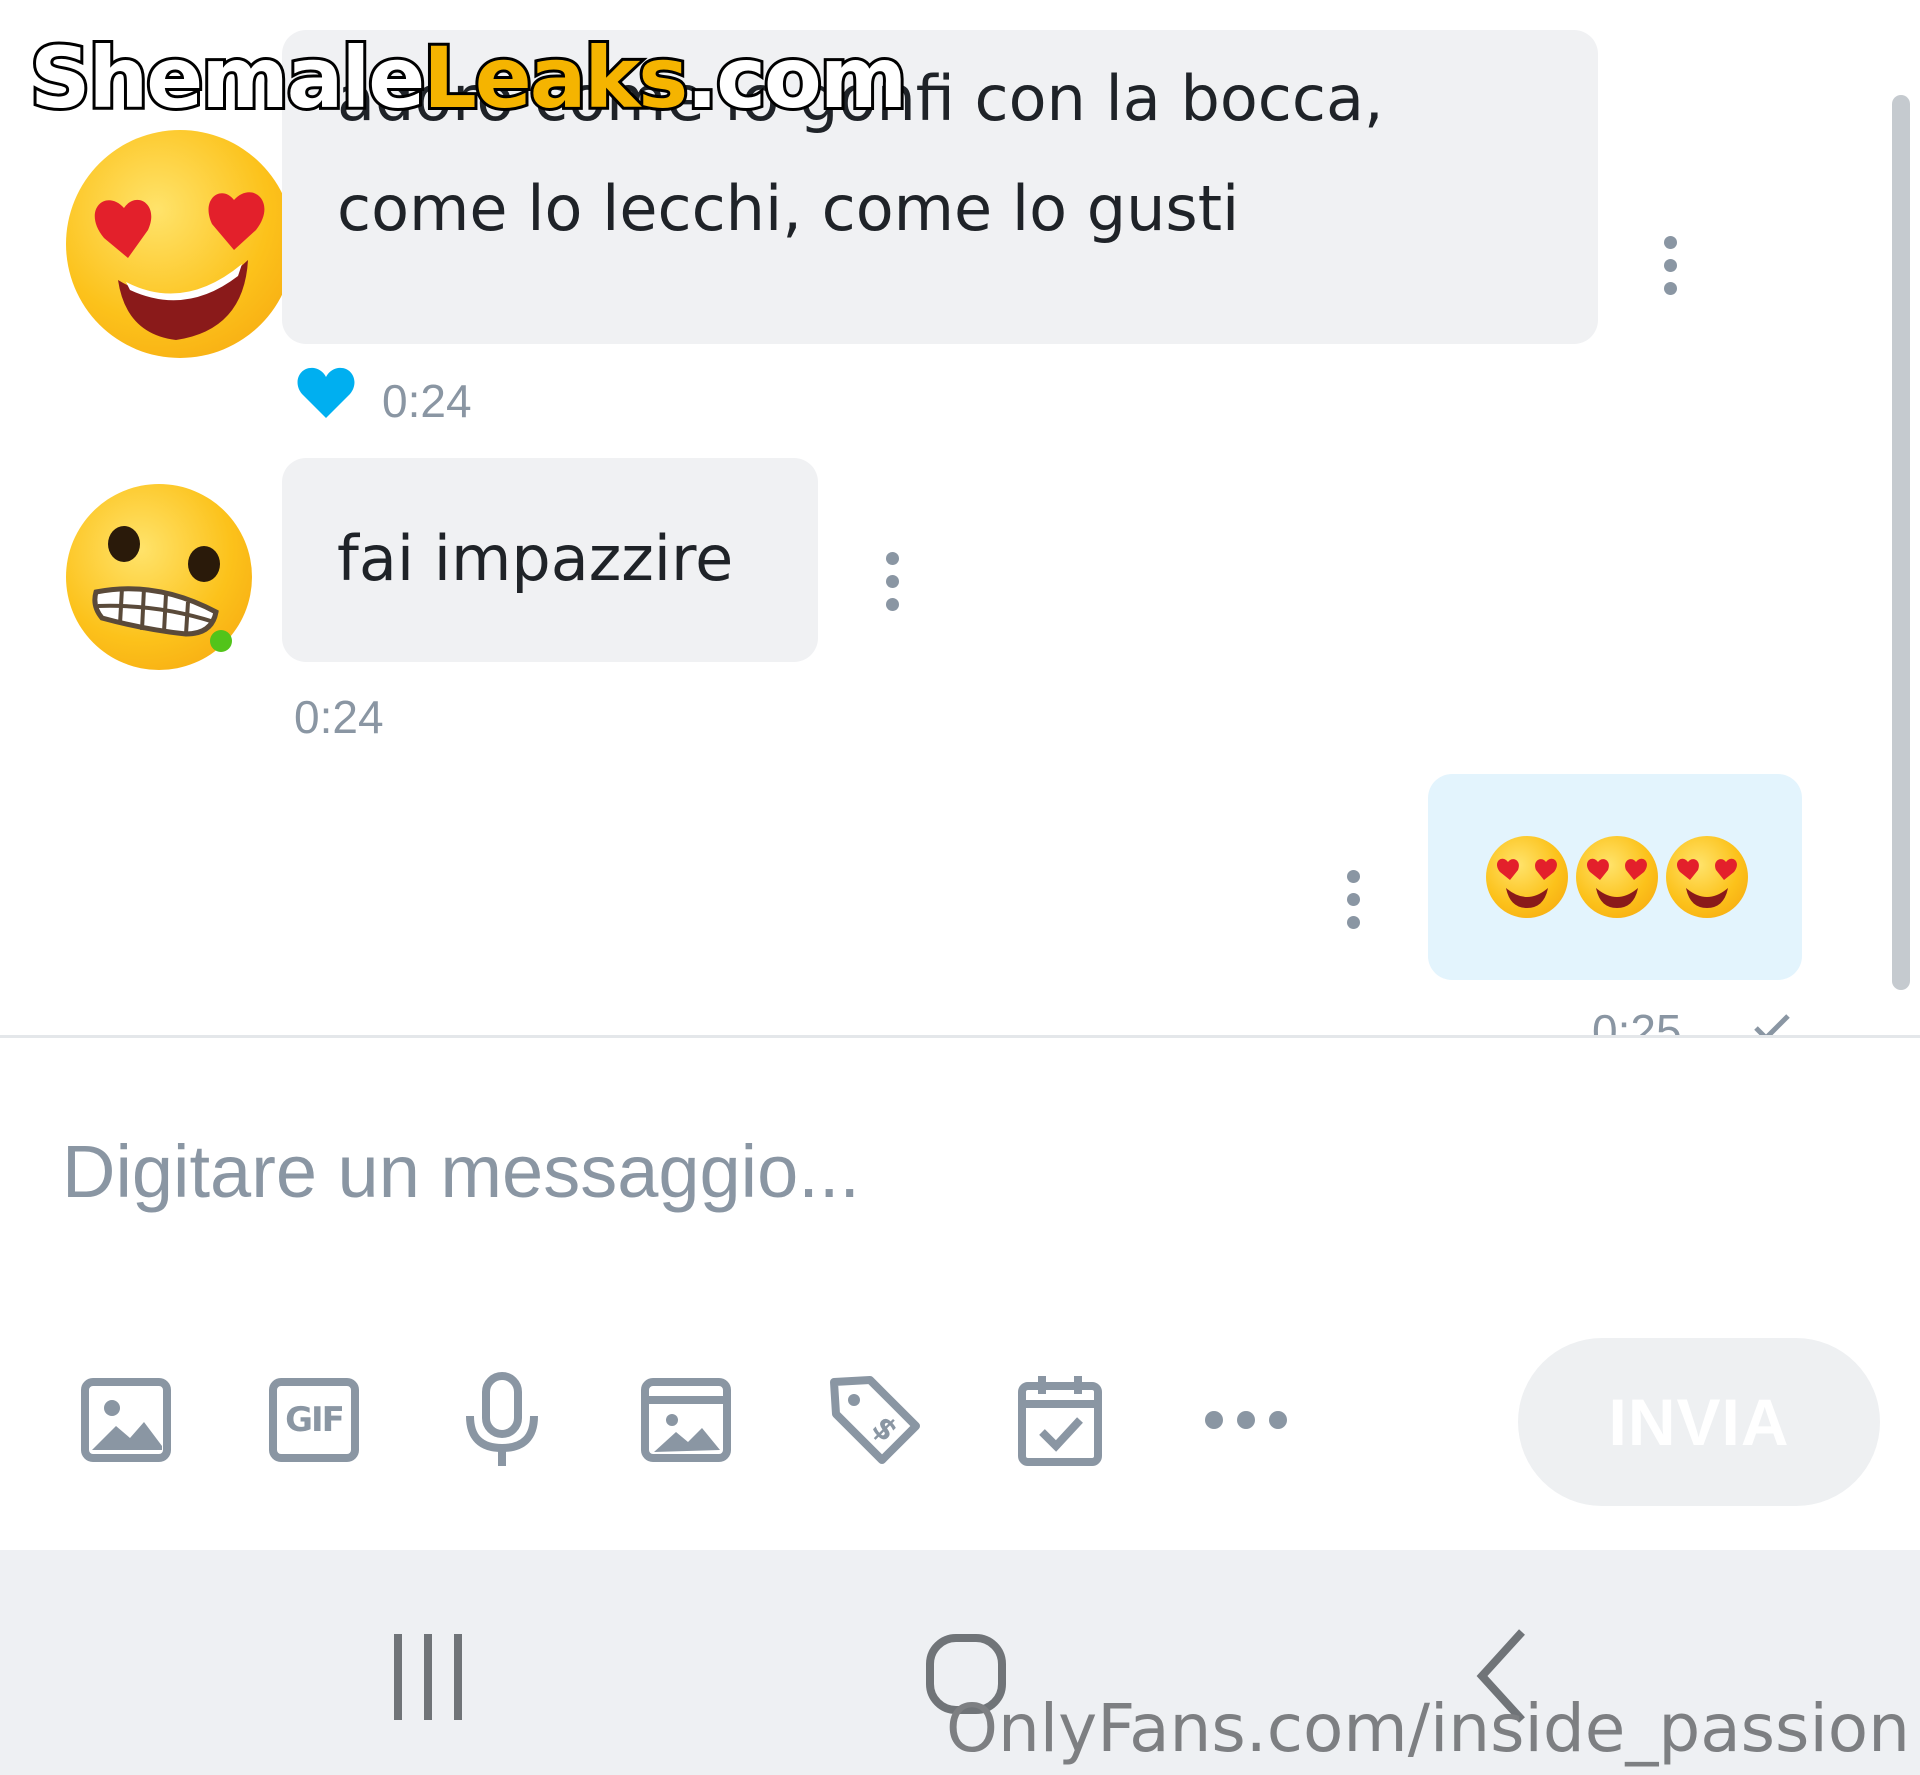 The height and width of the screenshot is (1775, 1920). Describe the element at coordinates (221, 641) in the screenshot. I see `online-status-dot` at that location.